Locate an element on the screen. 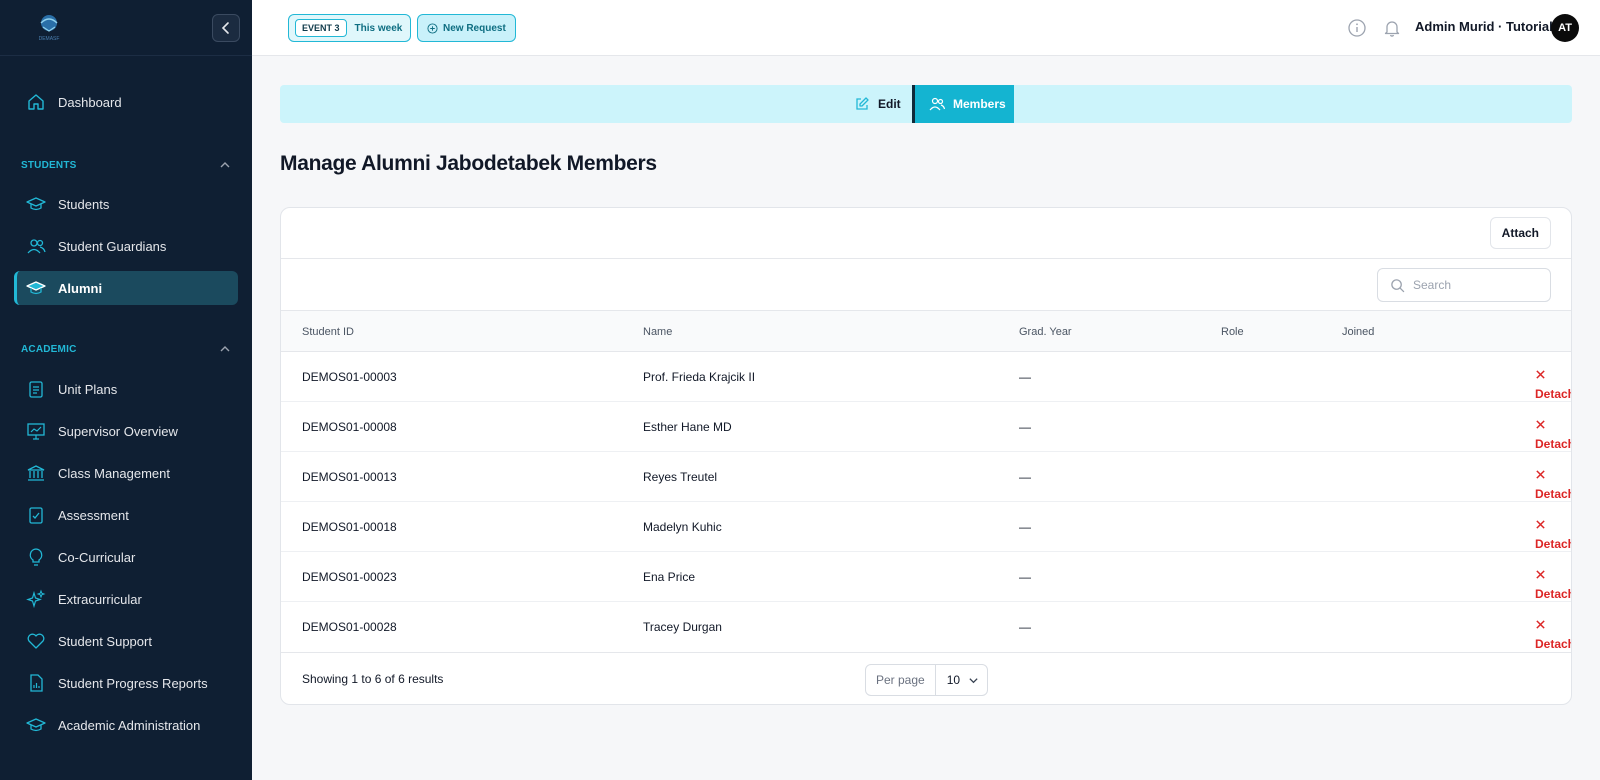  lightbulb-icon is located at coordinates (36, 557).